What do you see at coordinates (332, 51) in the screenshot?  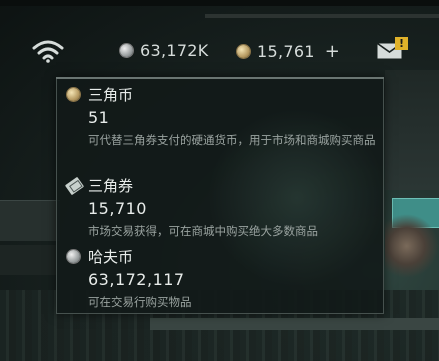 I see `add-currency-button: +` at bounding box center [332, 51].